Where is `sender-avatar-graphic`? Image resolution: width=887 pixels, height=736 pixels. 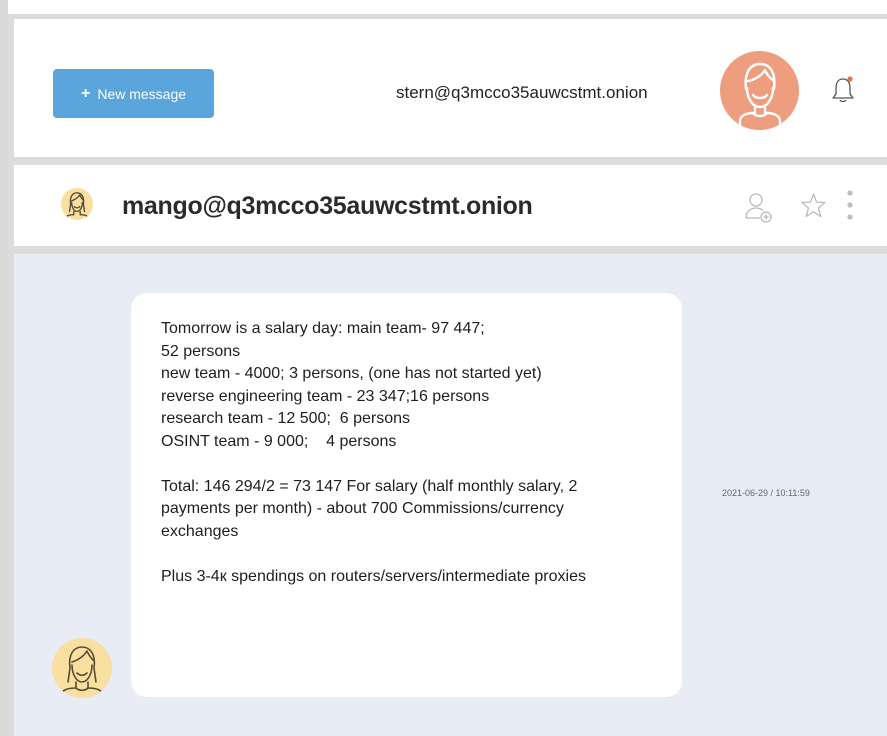
sender-avatar-graphic is located at coordinates (82, 672).